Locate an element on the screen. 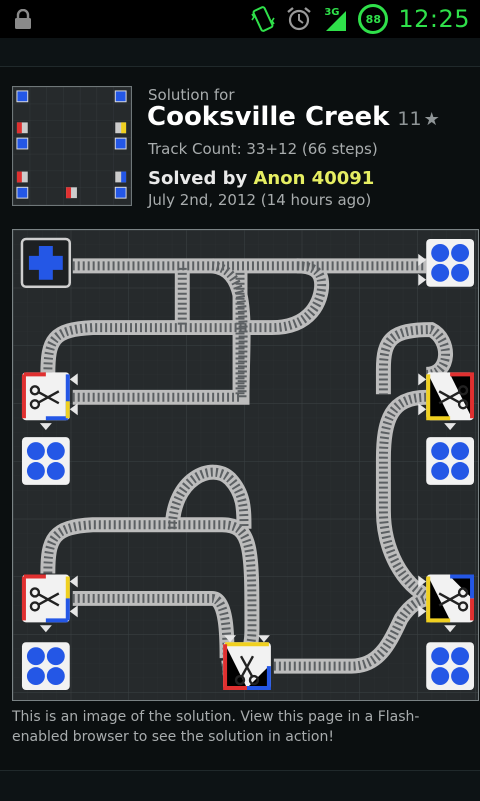  battery-level: 88 is located at coordinates (373, 19).